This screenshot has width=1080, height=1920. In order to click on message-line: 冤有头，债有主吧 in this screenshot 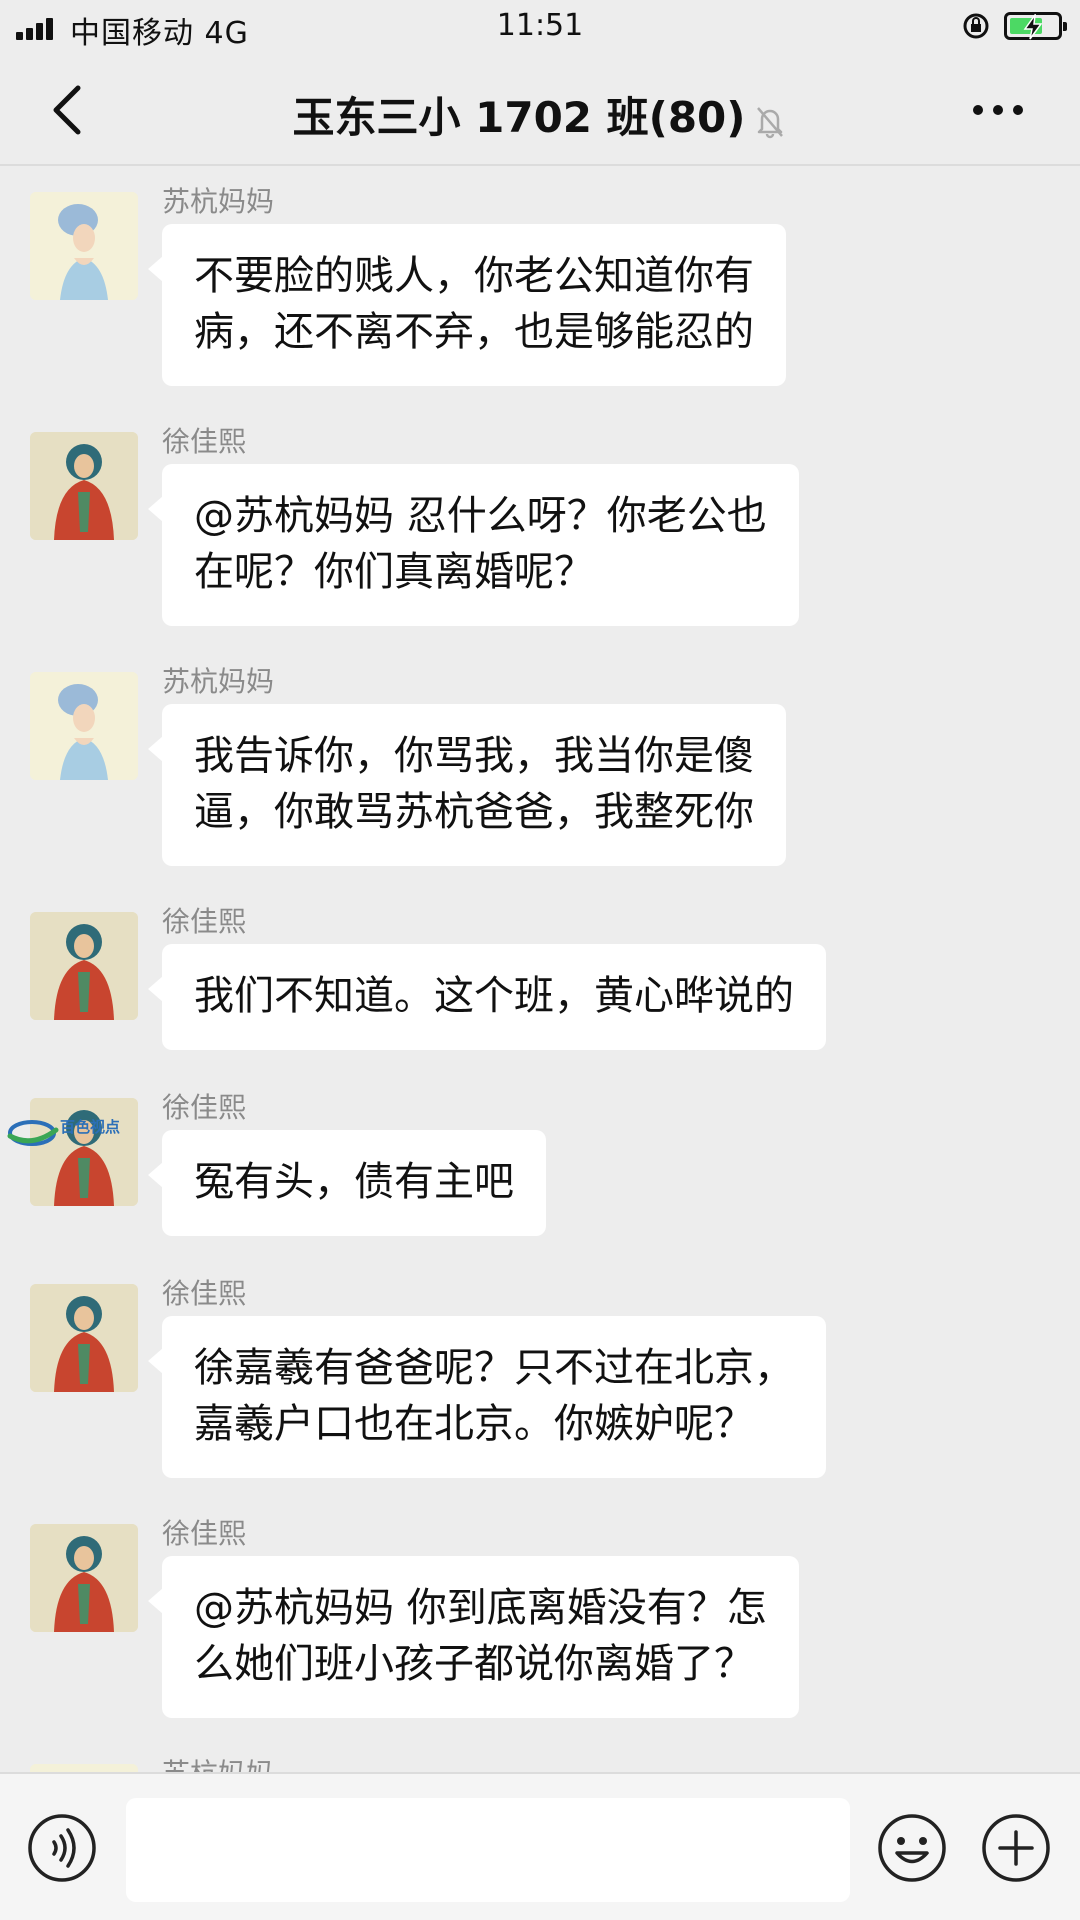, I will do `click(354, 1182)`.